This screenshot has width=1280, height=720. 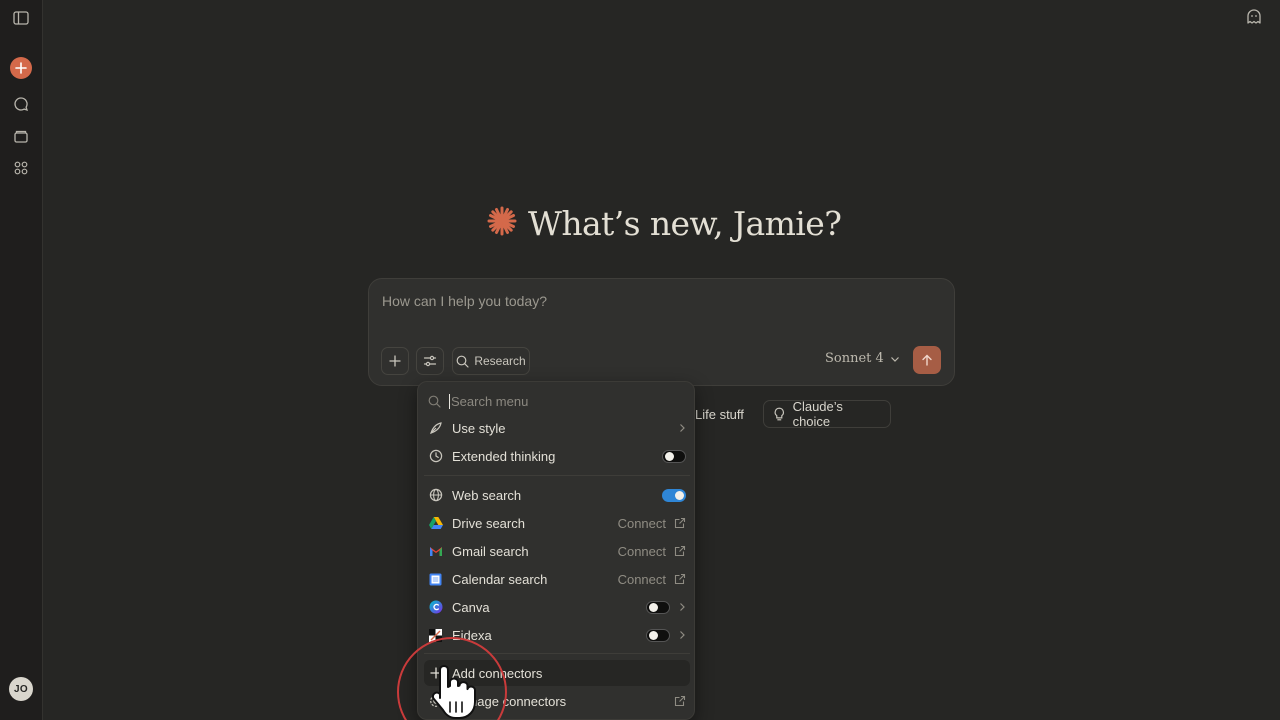 What do you see at coordinates (1255, 18) in the screenshot?
I see `incognito-icon` at bounding box center [1255, 18].